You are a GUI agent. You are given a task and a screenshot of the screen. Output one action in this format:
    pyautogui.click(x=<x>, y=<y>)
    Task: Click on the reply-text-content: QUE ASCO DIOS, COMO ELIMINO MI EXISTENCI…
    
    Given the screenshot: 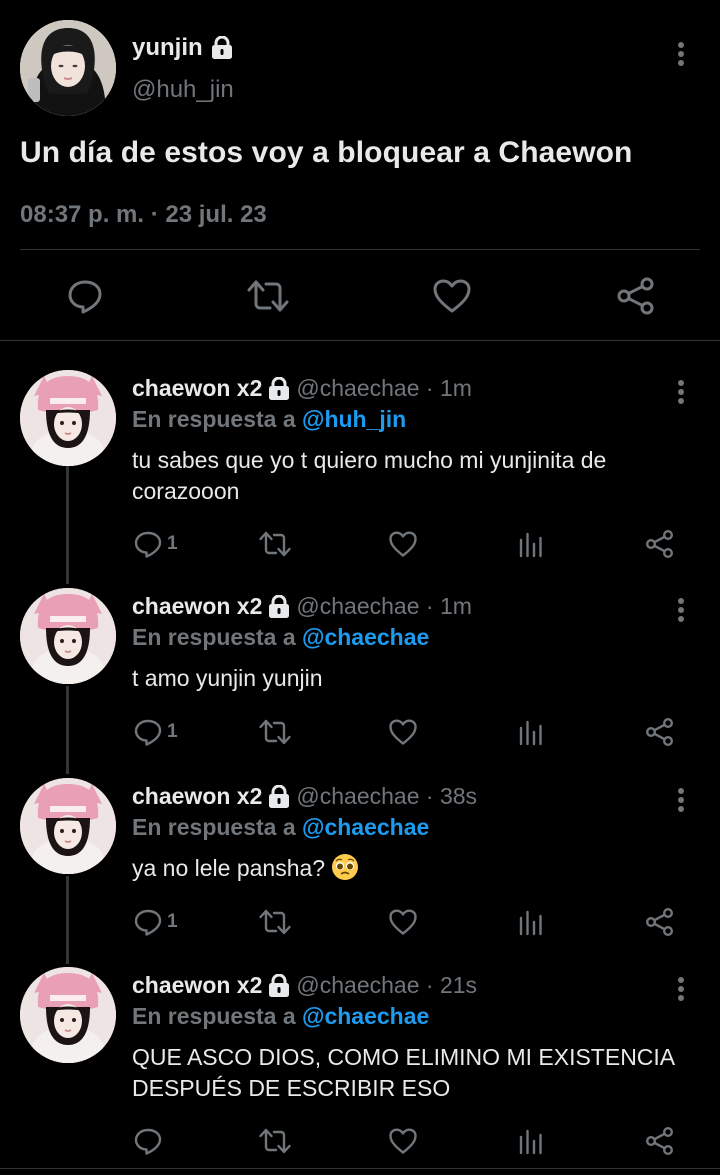 What is the action you would take?
    pyautogui.click(x=403, y=1072)
    